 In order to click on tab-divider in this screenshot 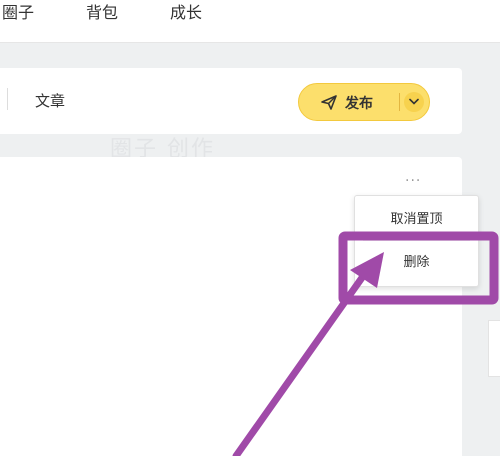, I will do `click(7, 99)`.